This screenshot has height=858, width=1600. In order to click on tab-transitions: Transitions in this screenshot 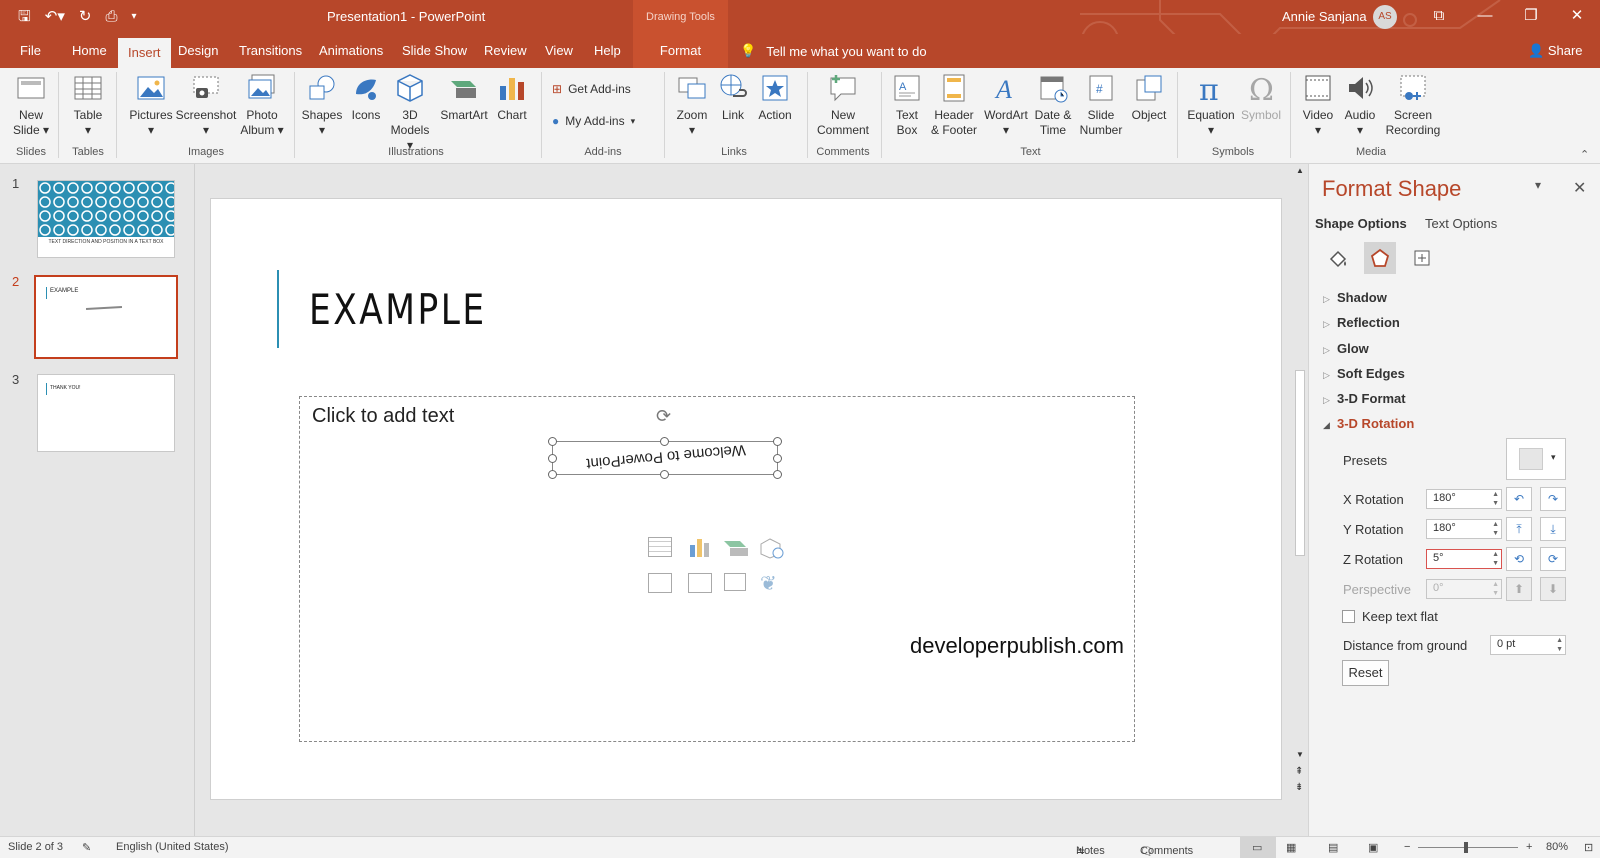, I will do `click(270, 51)`.